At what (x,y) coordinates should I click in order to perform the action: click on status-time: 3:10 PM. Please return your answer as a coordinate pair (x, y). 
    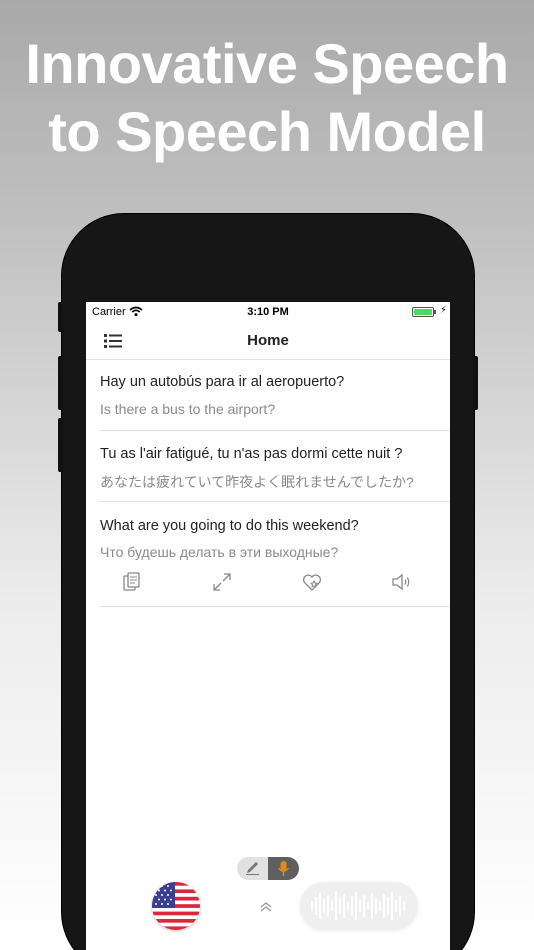
    Looking at the image, I should click on (268, 312).